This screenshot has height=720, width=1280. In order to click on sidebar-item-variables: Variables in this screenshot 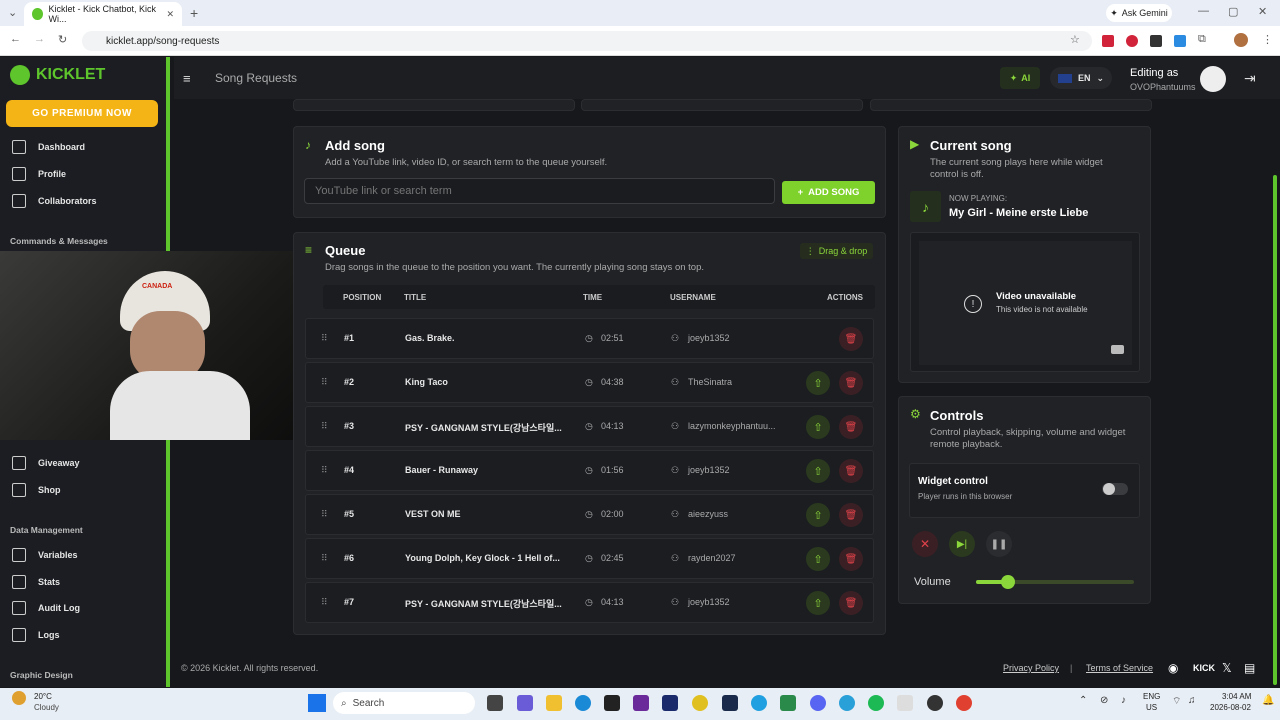, I will do `click(45, 555)`.